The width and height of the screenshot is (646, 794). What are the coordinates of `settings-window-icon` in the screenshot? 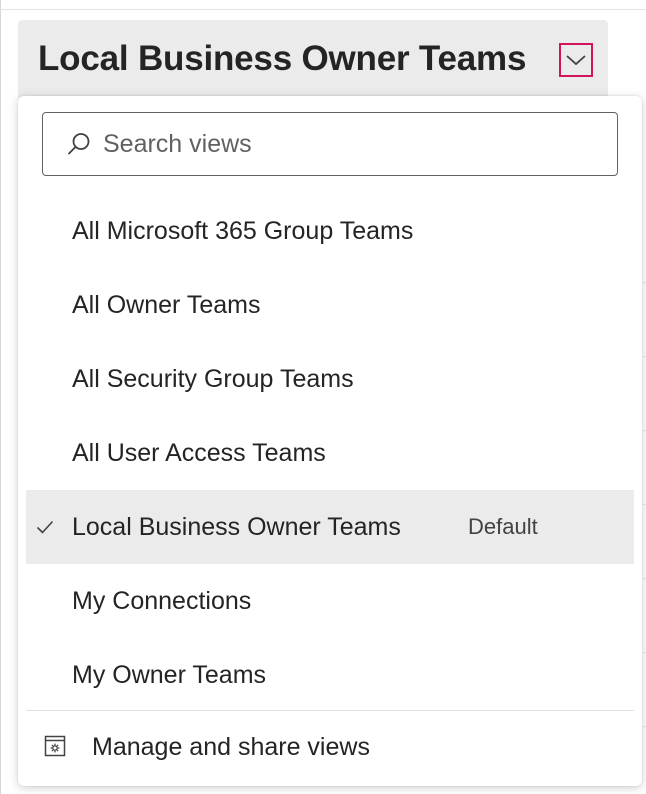 It's located at (55, 746).